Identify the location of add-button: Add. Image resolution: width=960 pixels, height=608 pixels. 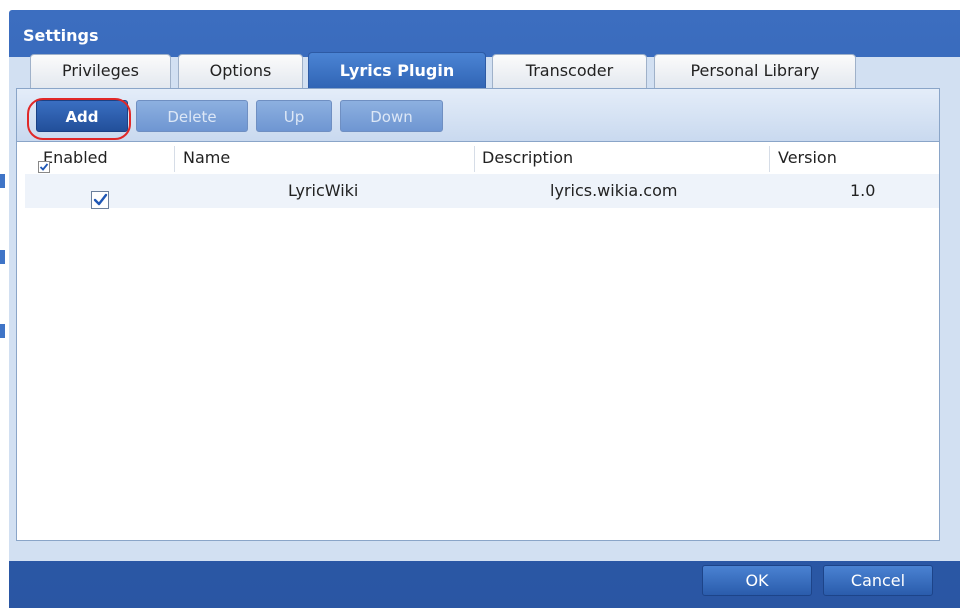
(82, 116).